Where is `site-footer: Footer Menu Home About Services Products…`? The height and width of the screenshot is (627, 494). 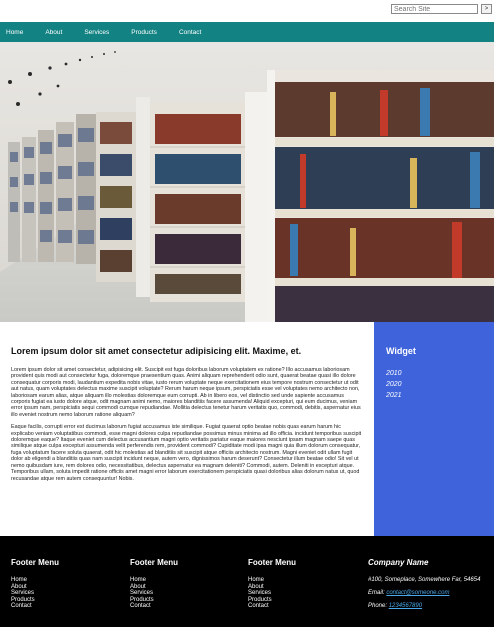 site-footer: Footer Menu Home About Services Products… is located at coordinates (247, 581).